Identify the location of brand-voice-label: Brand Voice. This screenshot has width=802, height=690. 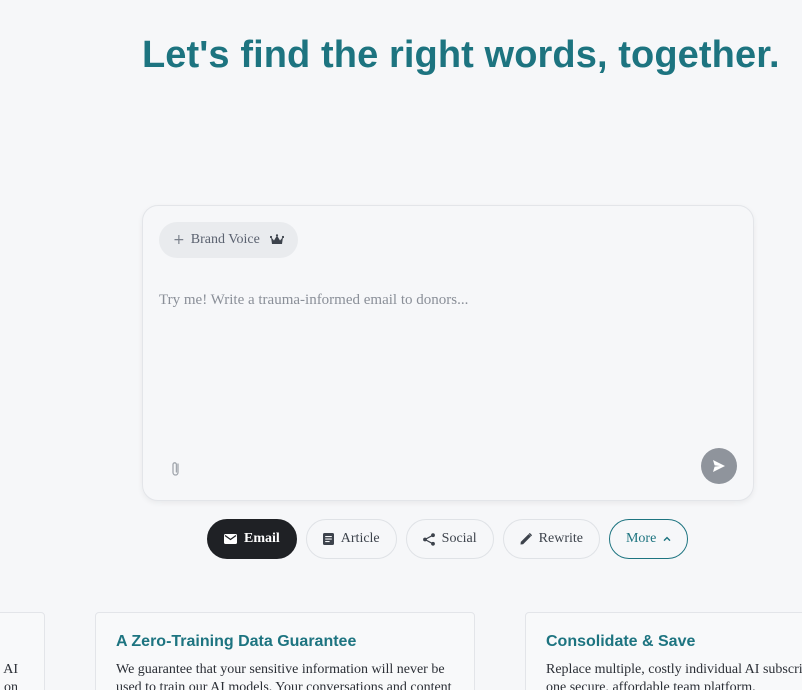
(225, 239).